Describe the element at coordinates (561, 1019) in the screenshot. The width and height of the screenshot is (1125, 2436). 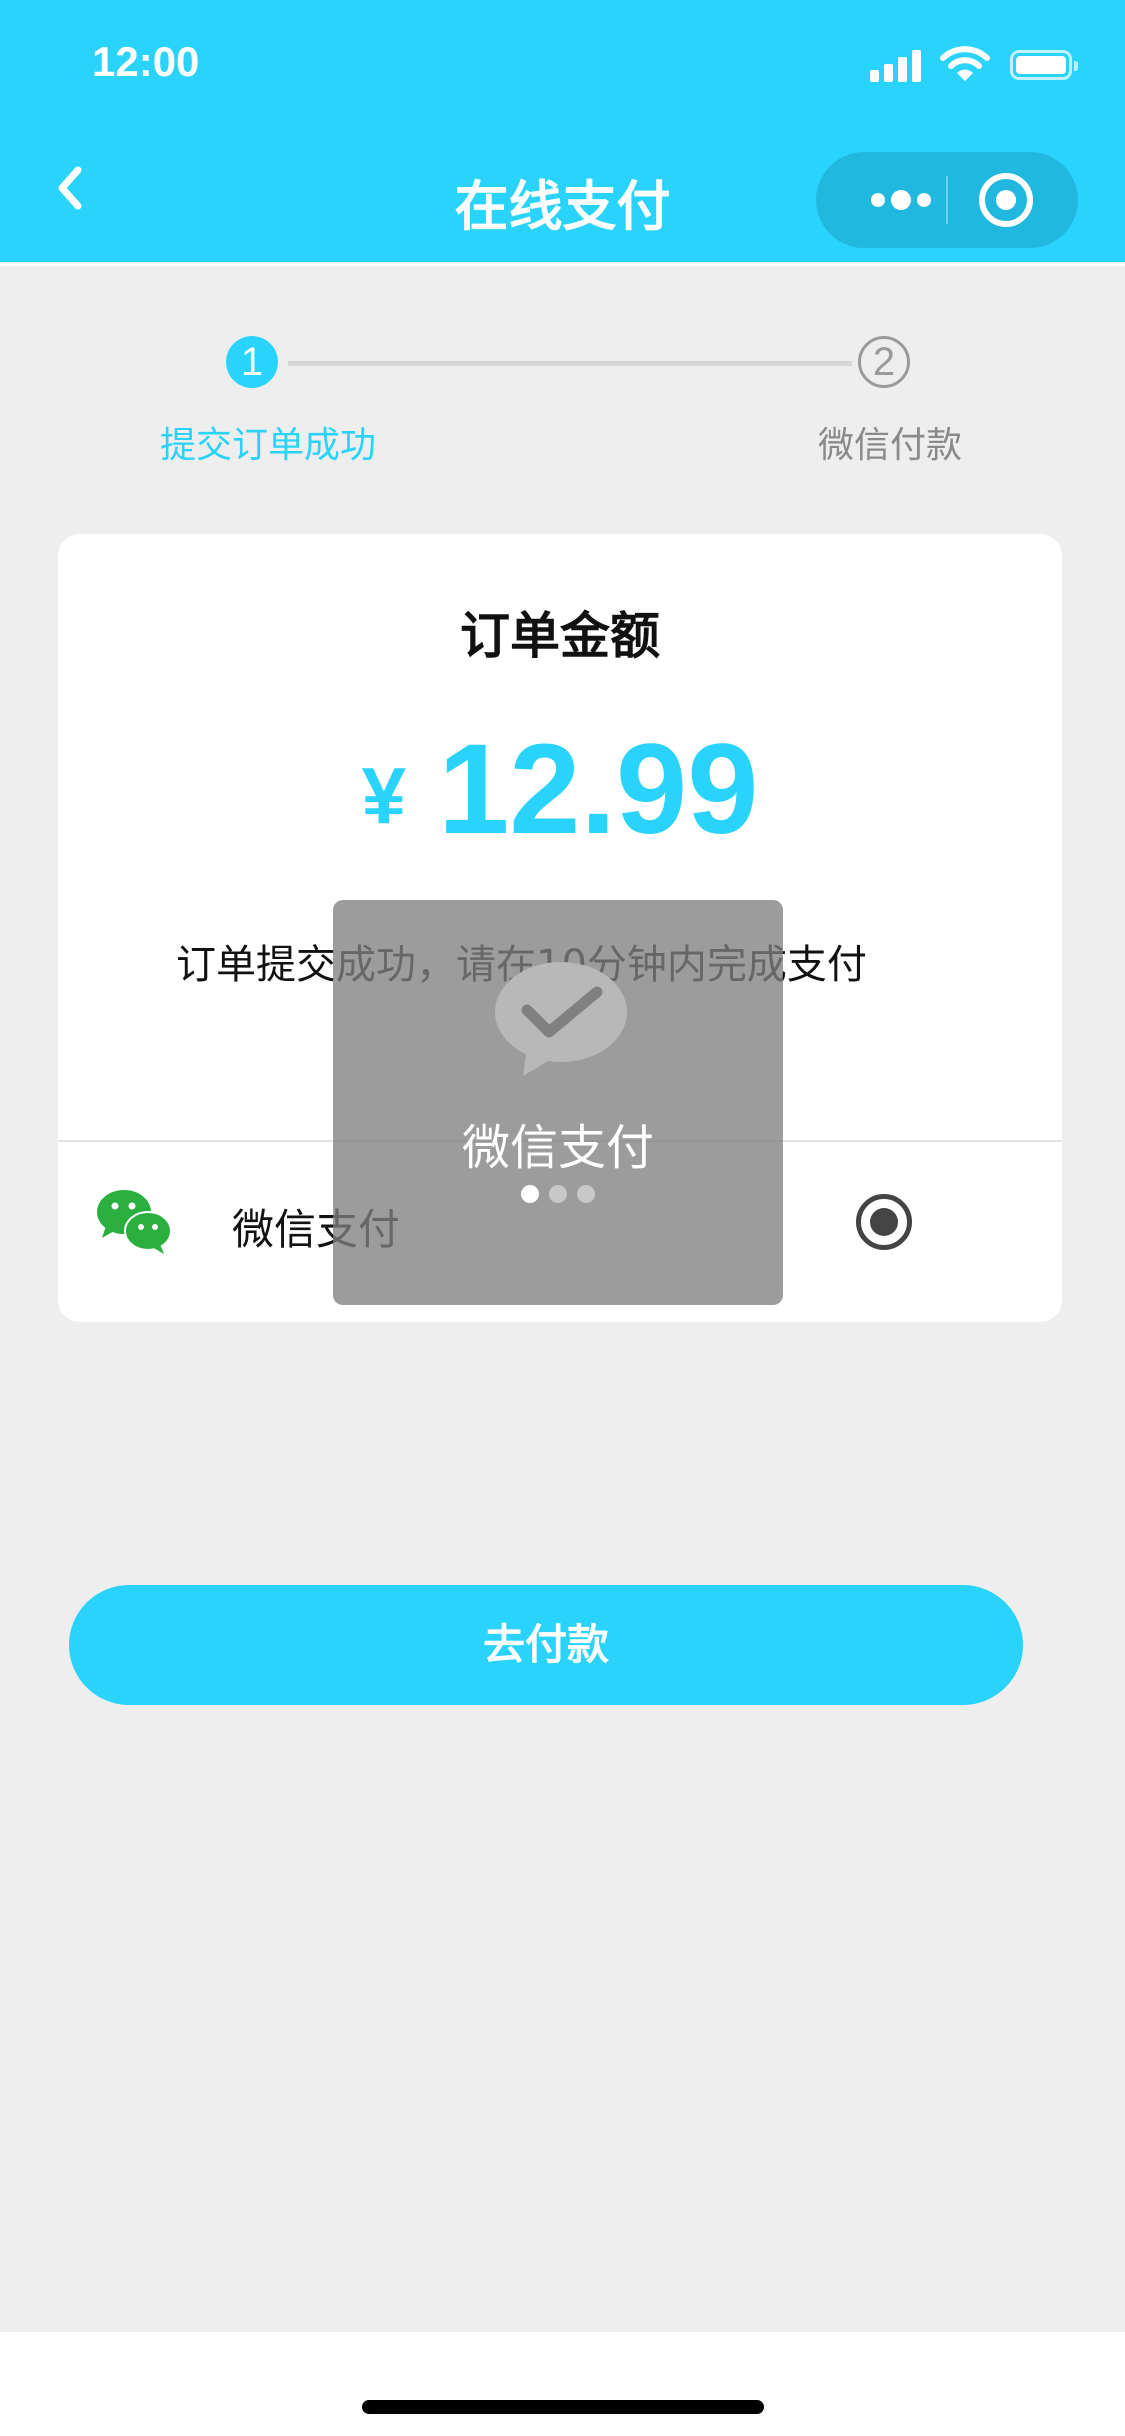
I see `wechat-pay-logo-icon` at that location.